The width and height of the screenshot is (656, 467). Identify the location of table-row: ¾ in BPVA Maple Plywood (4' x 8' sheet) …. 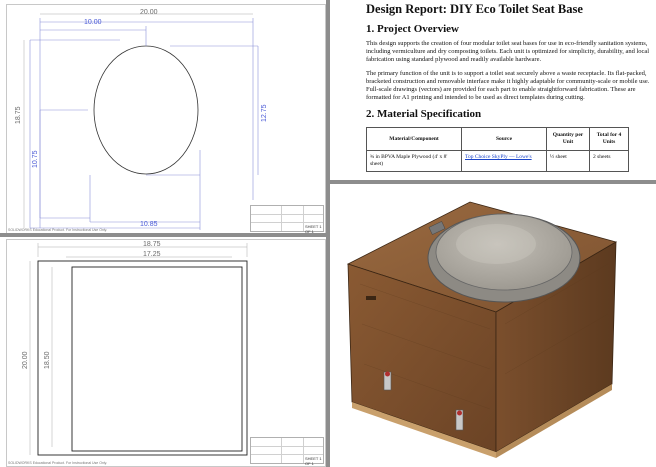
(497, 161).